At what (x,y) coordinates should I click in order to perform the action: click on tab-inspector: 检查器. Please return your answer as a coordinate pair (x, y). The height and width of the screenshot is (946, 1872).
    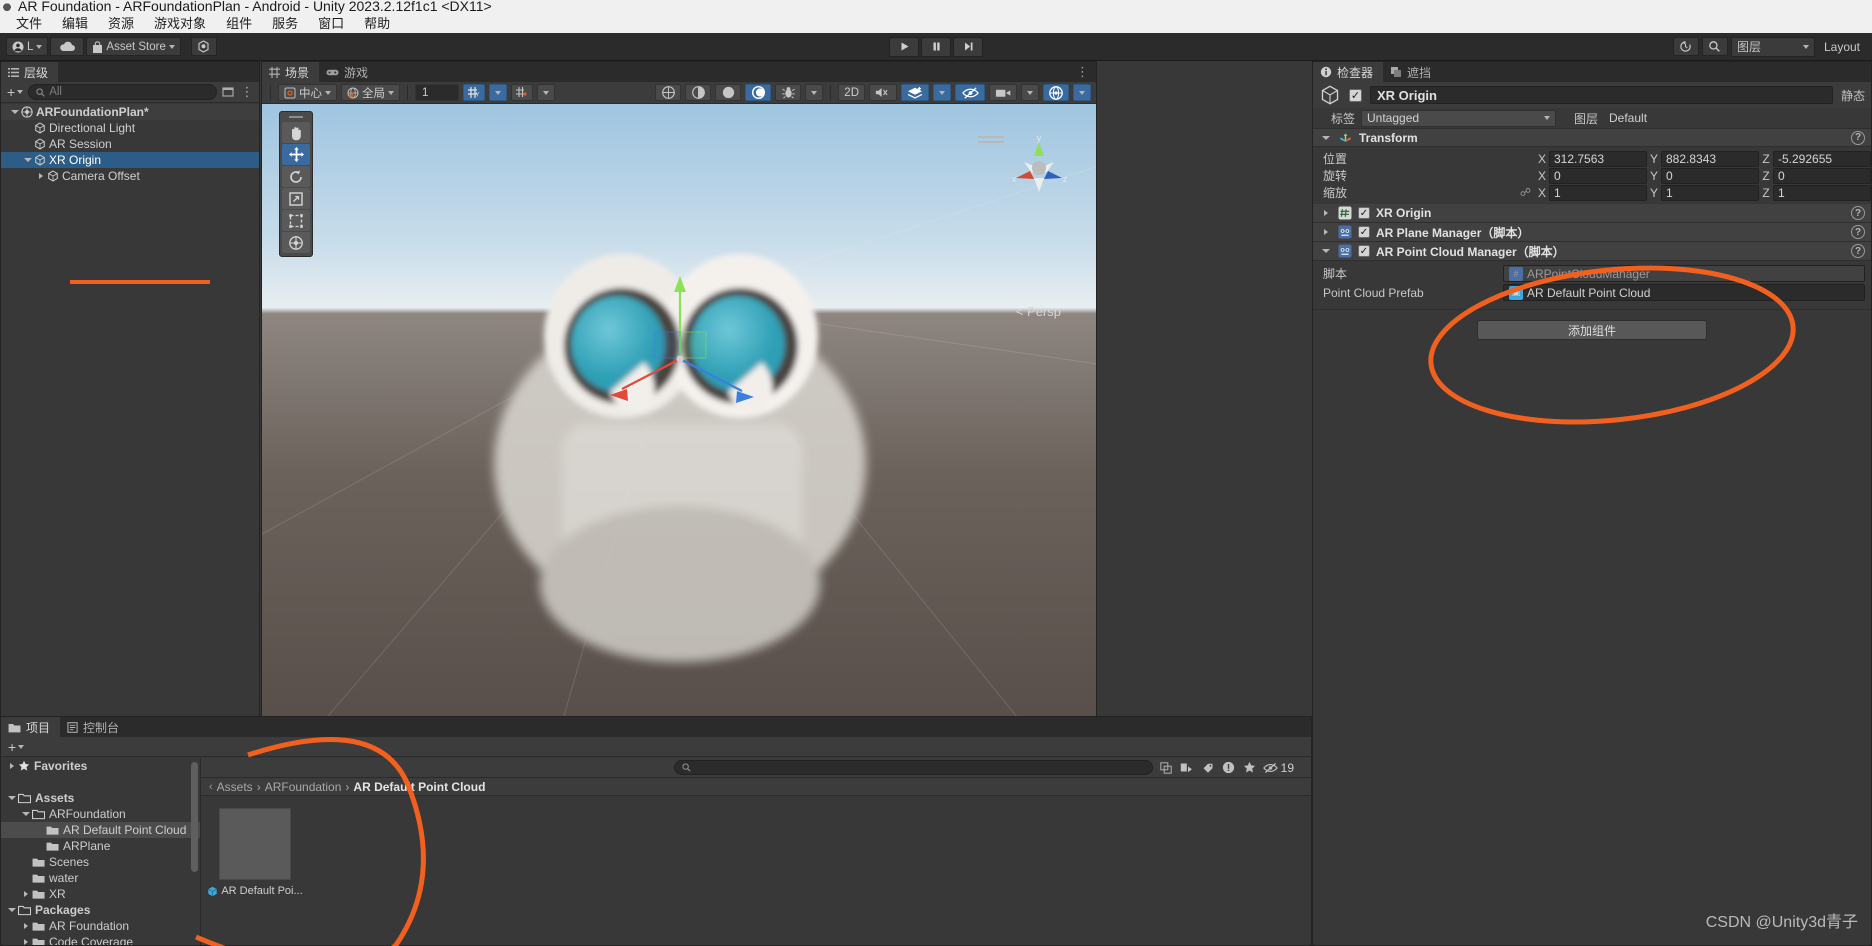
    Looking at the image, I should click on (1348, 72).